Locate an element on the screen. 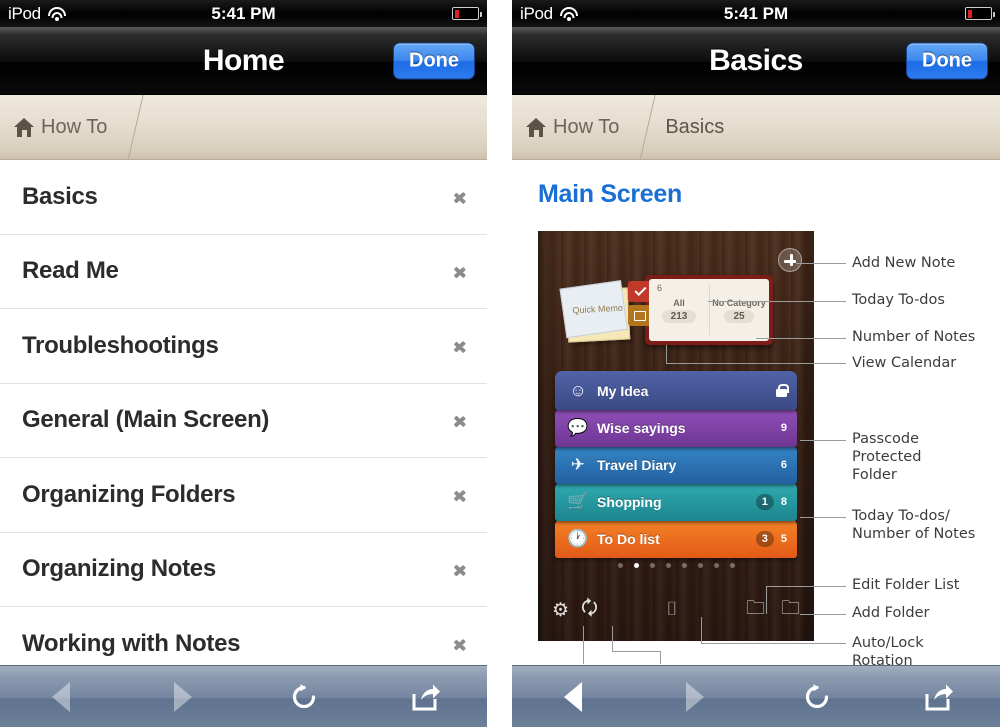  folder-row: 🕐 To Do list 3 5 is located at coordinates (676, 538).